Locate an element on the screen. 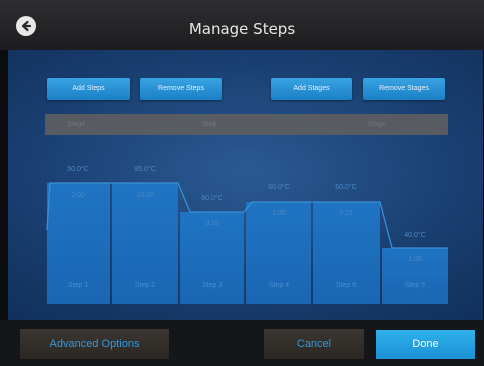  step-label: Step 3 is located at coordinates (212, 285).